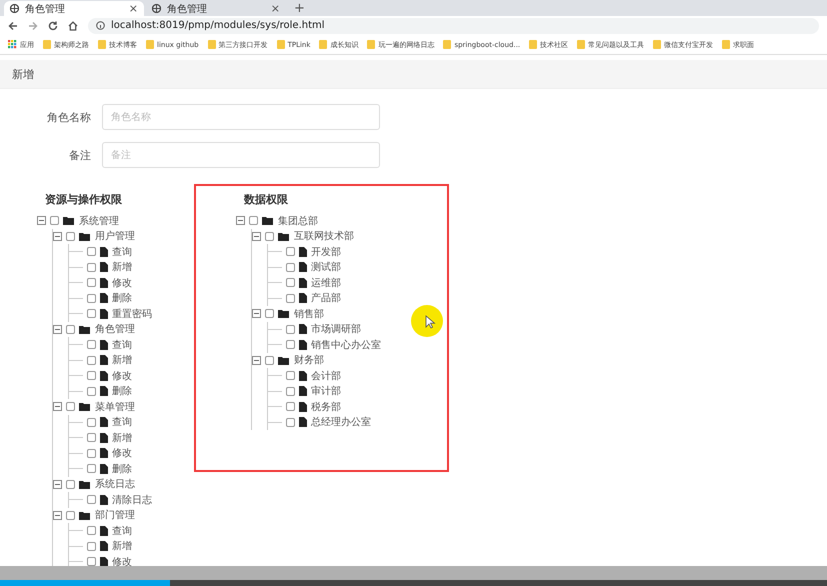 This screenshot has height=586, width=827. I want to click on tree-node-label: 互联网技术部, so click(324, 236).